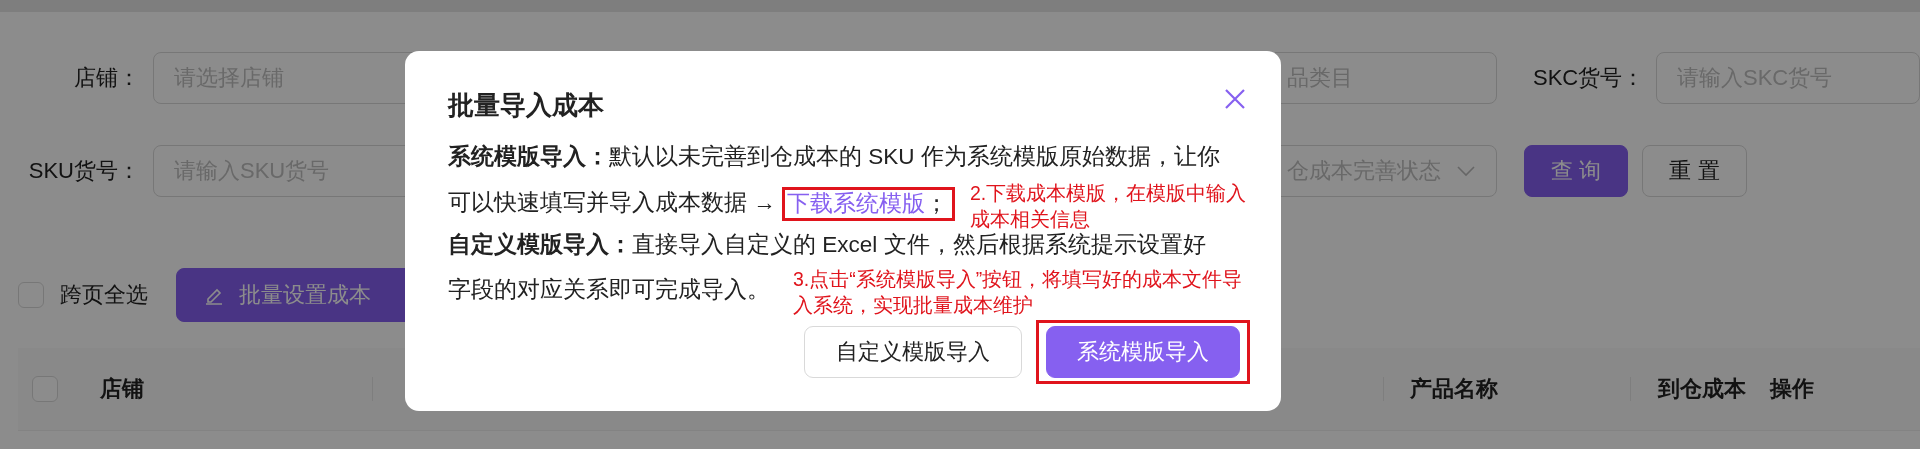 This screenshot has height=449, width=1920. What do you see at coordinates (104, 295) in the screenshot?
I see `checkbox-label: 跨页全选` at bounding box center [104, 295].